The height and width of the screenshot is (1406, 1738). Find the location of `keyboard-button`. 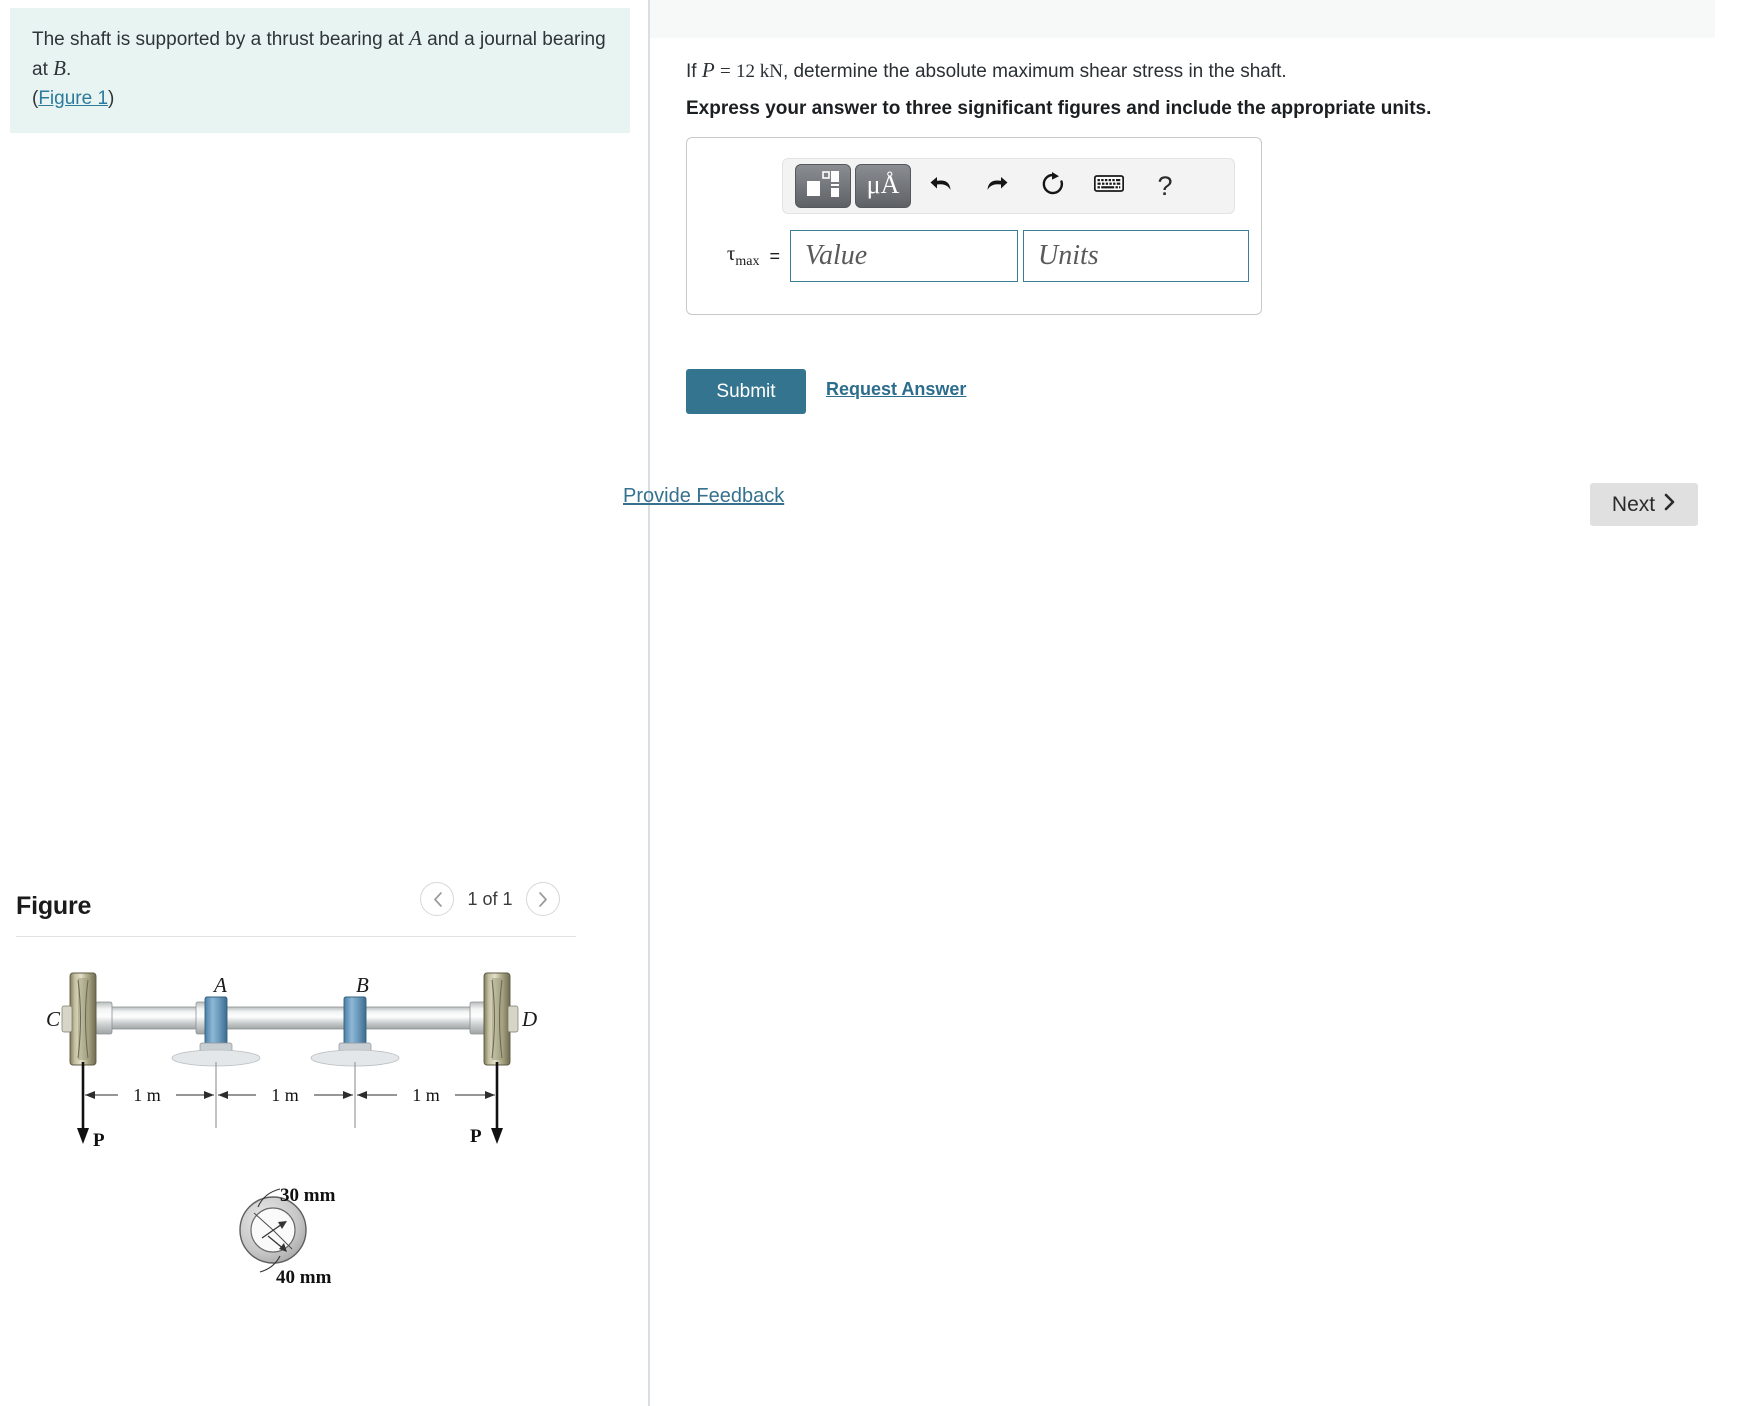

keyboard-button is located at coordinates (1109, 186).